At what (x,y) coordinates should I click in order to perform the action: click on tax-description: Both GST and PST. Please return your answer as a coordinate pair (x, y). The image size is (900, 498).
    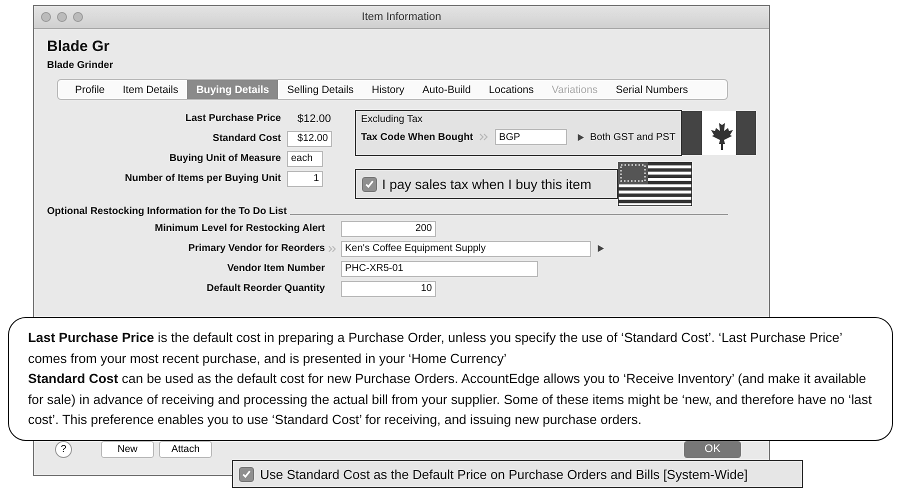
    Looking at the image, I should click on (633, 137).